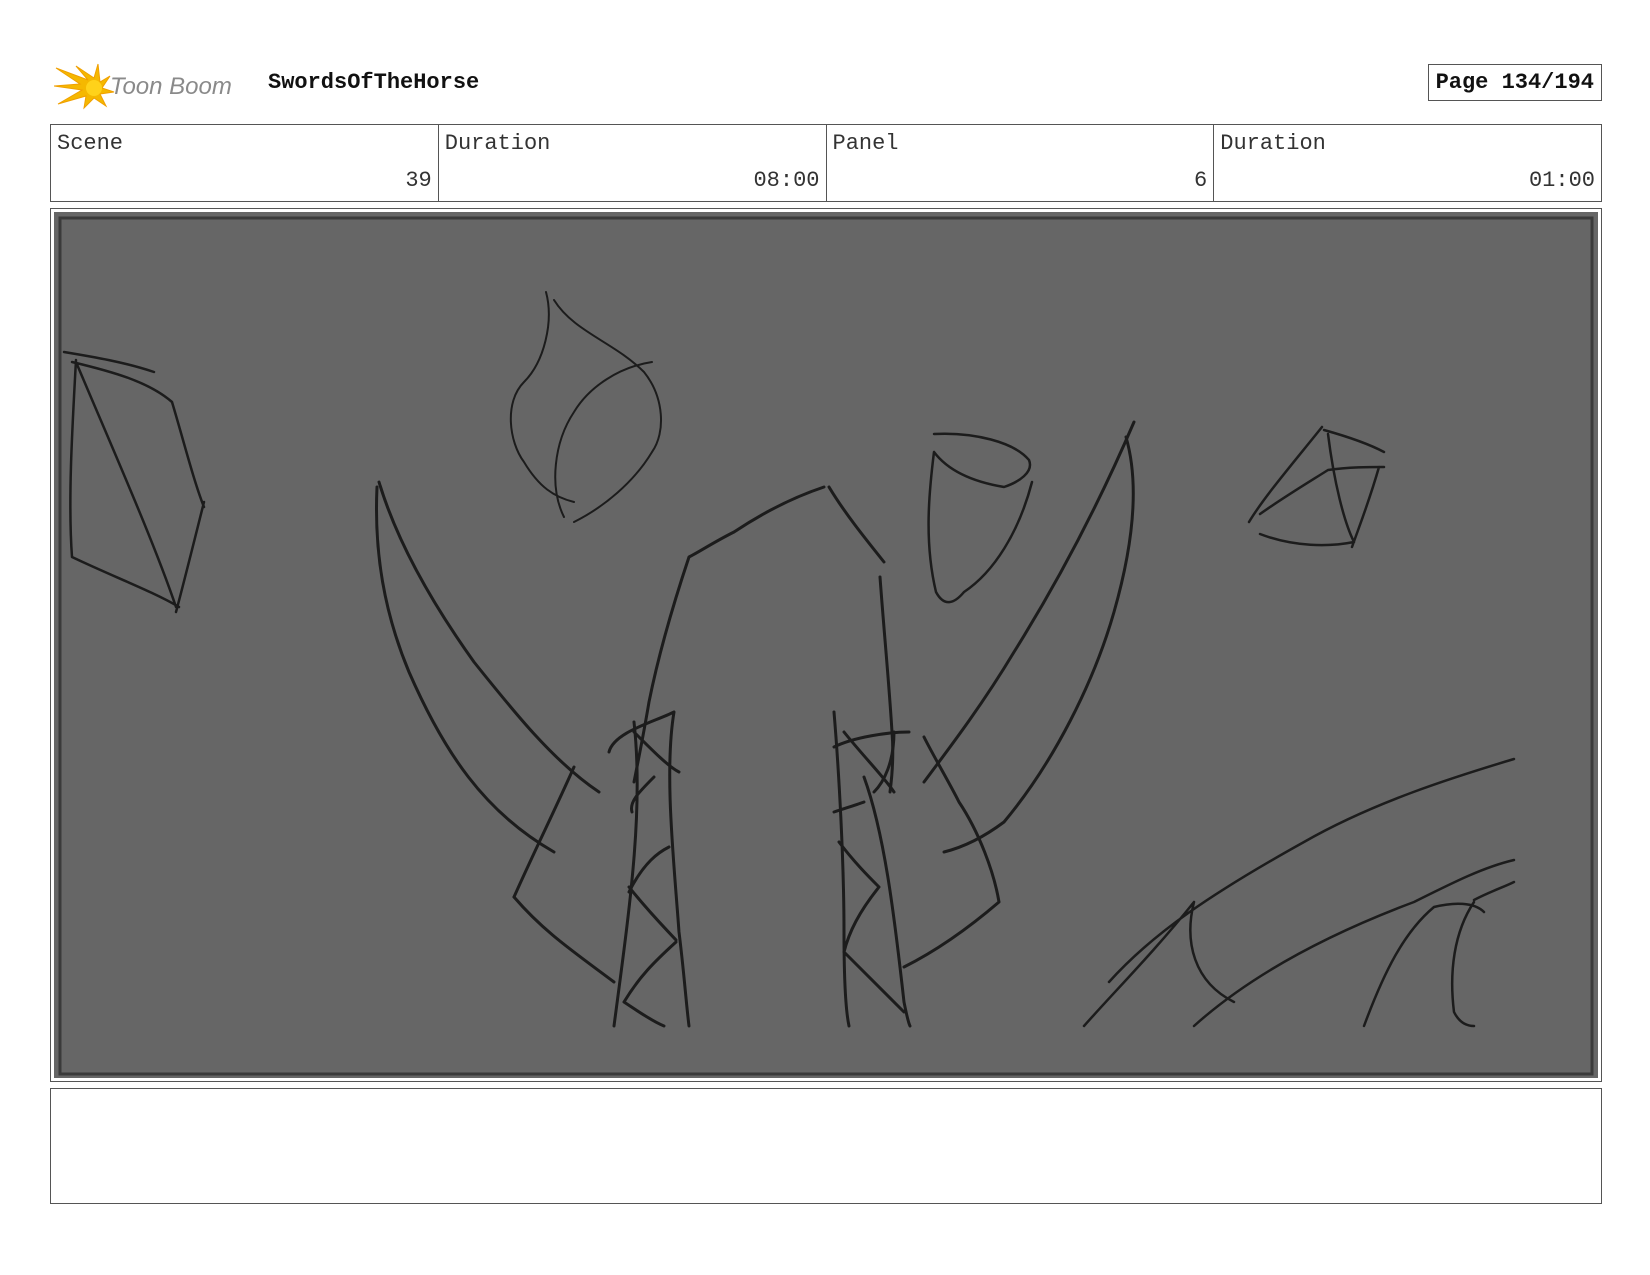  Describe the element at coordinates (1021, 163) in the screenshot. I see `panel-cell: Panel 6` at that location.